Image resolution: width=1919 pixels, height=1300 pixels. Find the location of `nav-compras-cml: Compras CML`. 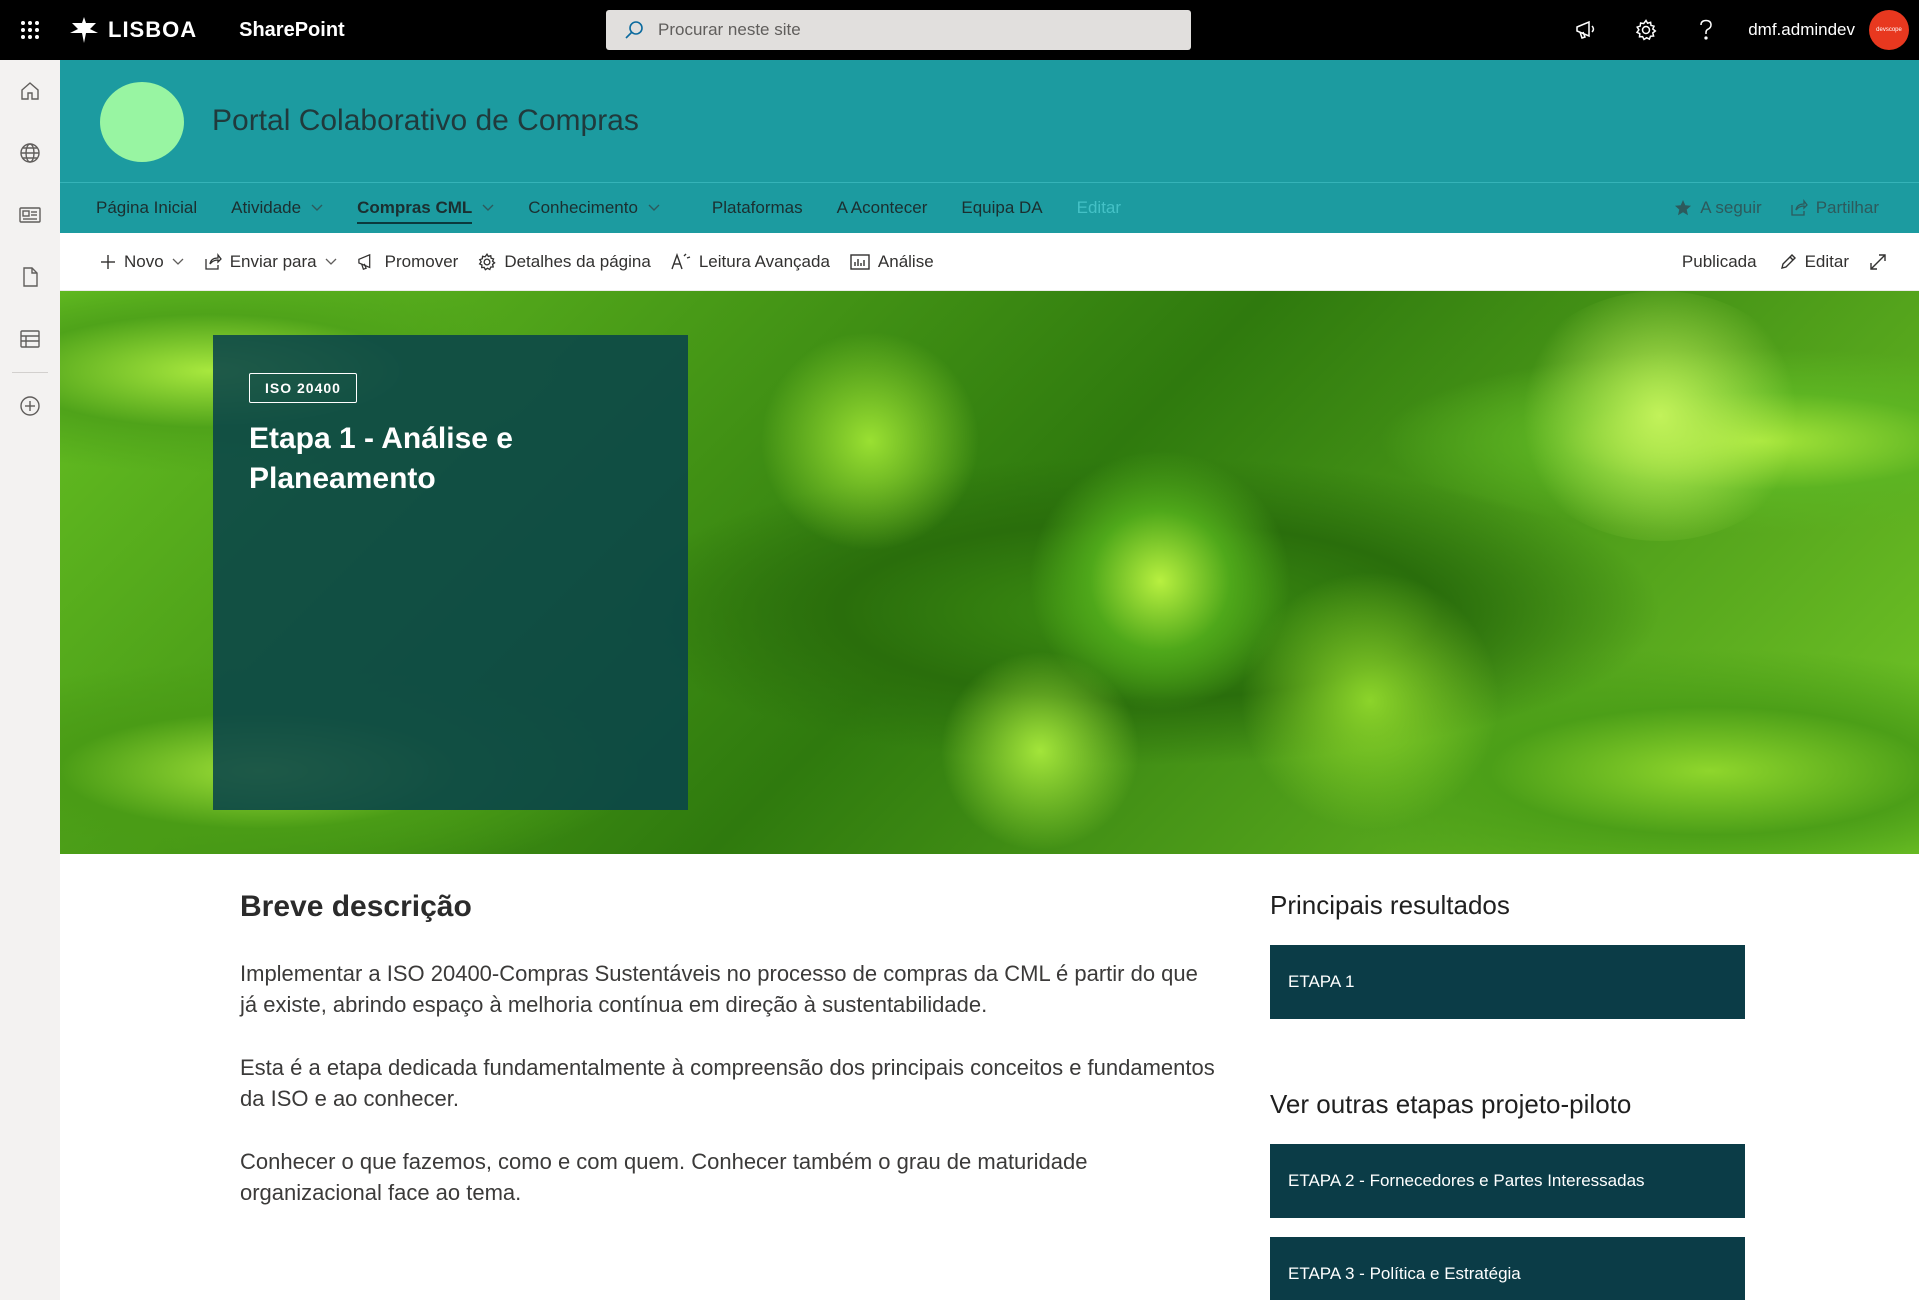

nav-compras-cml: Compras CML is located at coordinates (425, 208).